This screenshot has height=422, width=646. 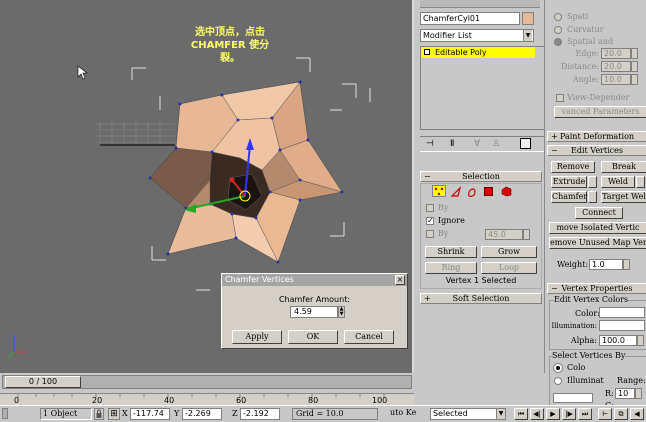 What do you see at coordinates (599, 213) in the screenshot?
I see `connect-button: Connect` at bounding box center [599, 213].